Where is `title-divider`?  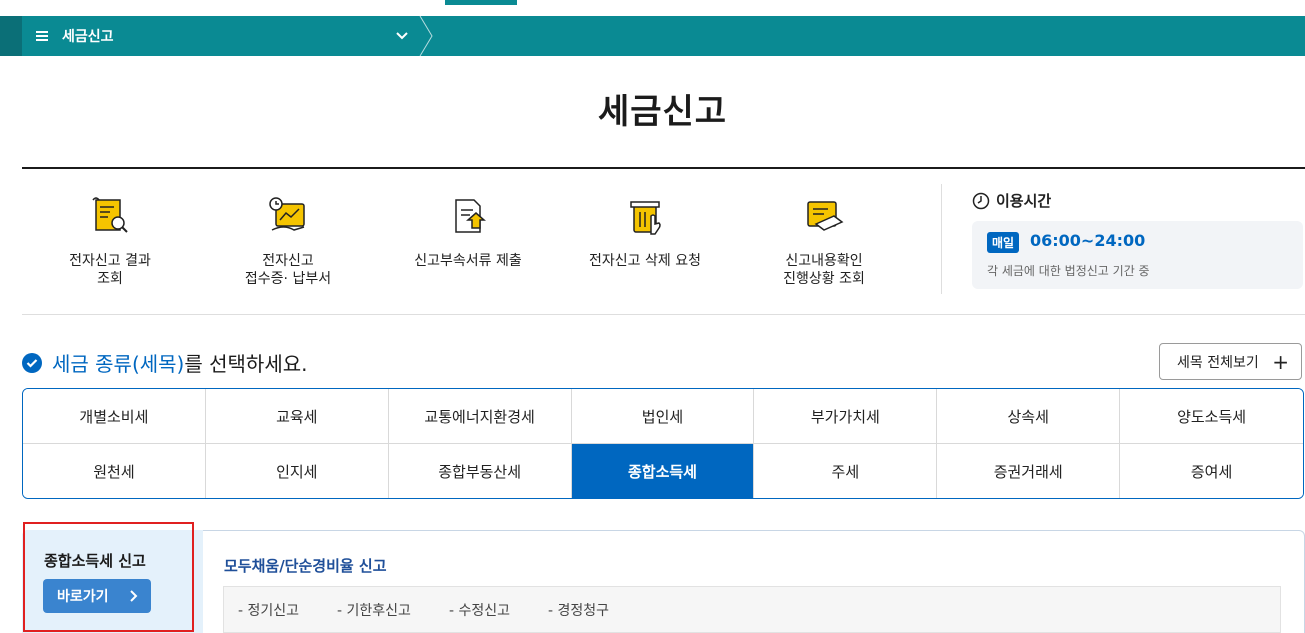
title-divider is located at coordinates (663, 168).